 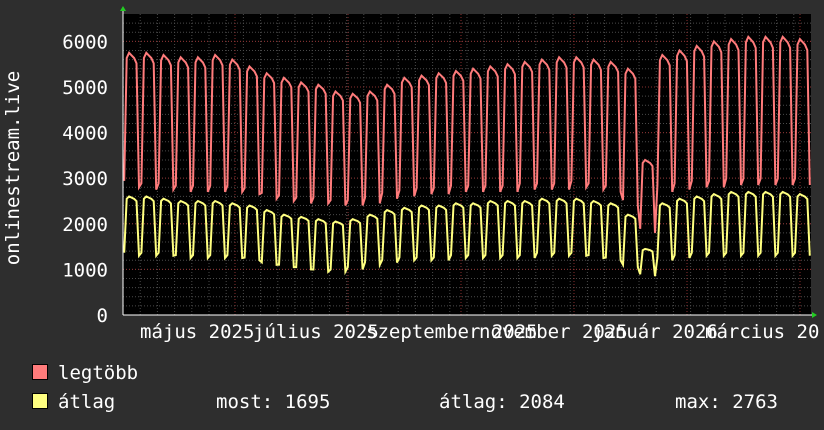 I want to click on legend-item-avg: átlag, so click(x=73, y=402).